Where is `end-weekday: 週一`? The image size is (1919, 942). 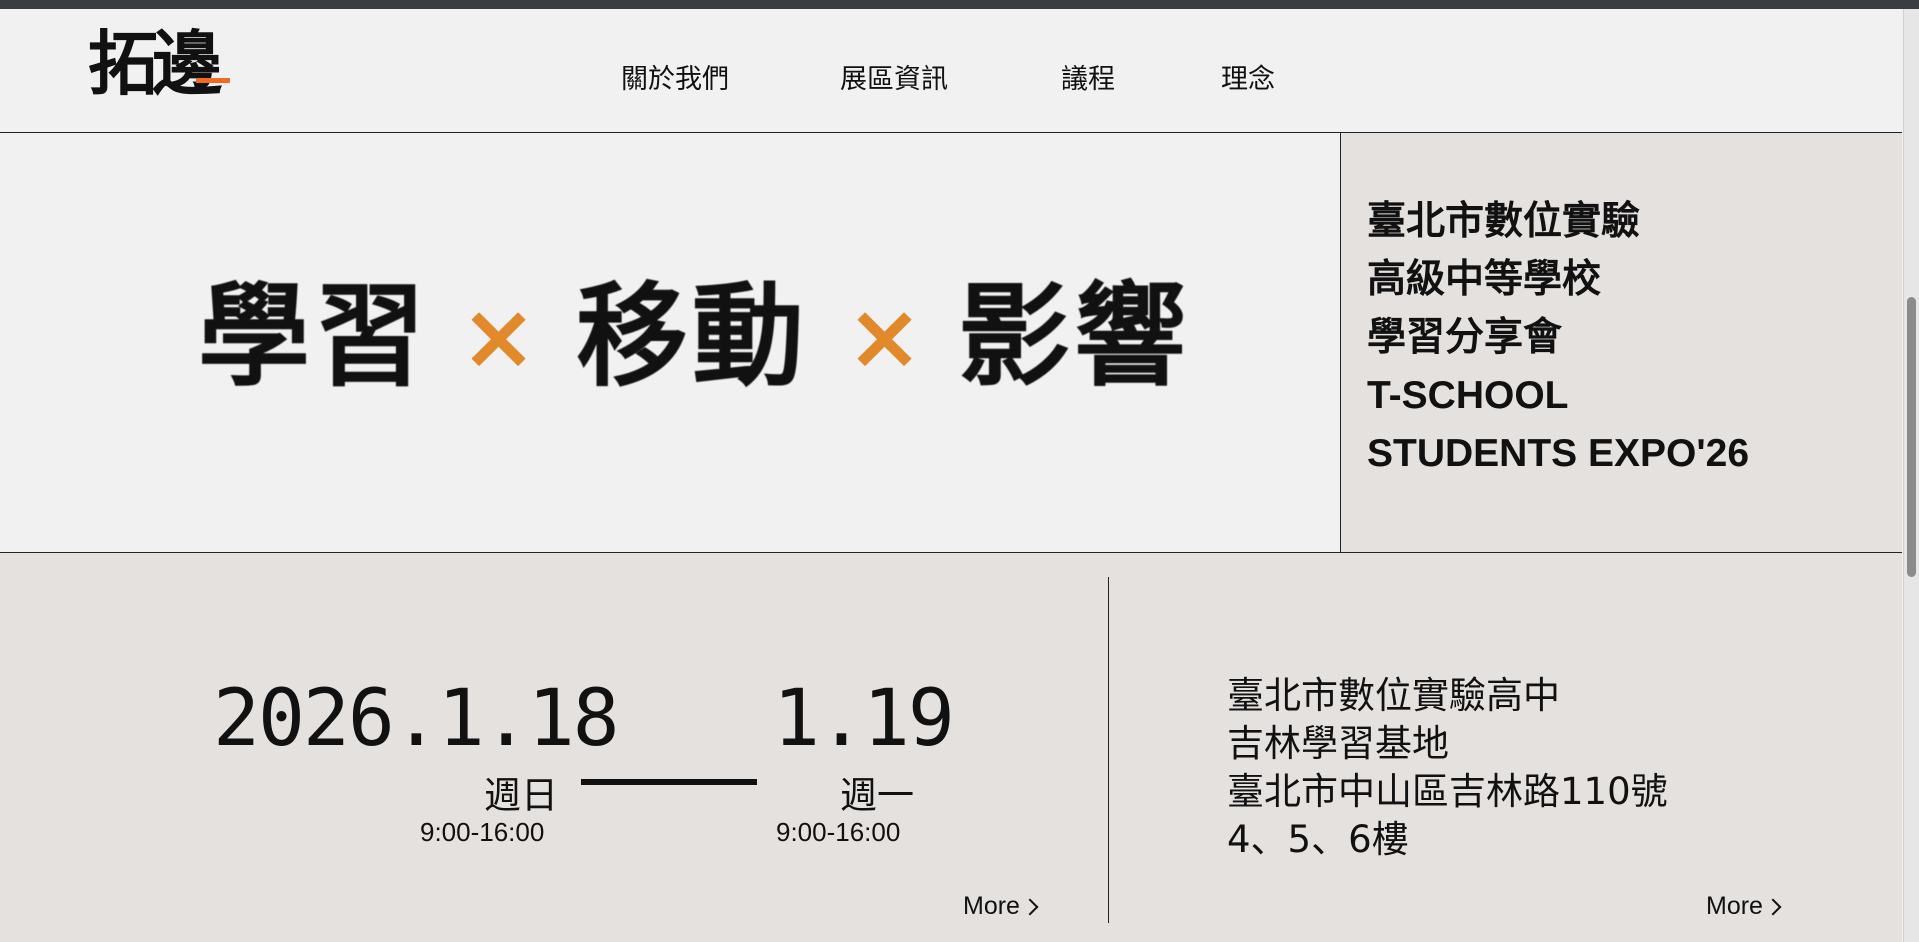 end-weekday: 週一 is located at coordinates (877, 795).